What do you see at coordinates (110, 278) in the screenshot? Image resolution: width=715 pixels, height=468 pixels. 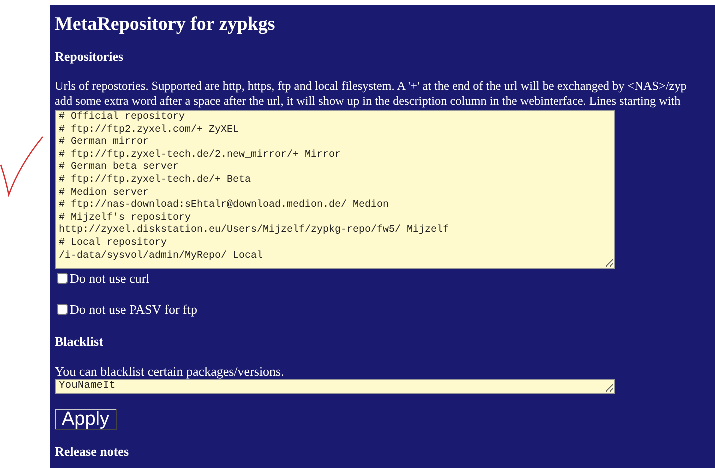 I see `checkbox-label: Do not use curl` at bounding box center [110, 278].